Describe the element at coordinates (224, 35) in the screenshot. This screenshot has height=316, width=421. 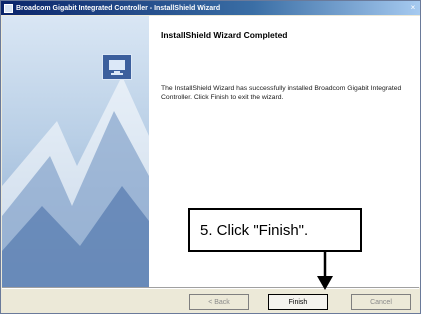
I see `completion-heading: InstallShield Wizard Completed` at that location.